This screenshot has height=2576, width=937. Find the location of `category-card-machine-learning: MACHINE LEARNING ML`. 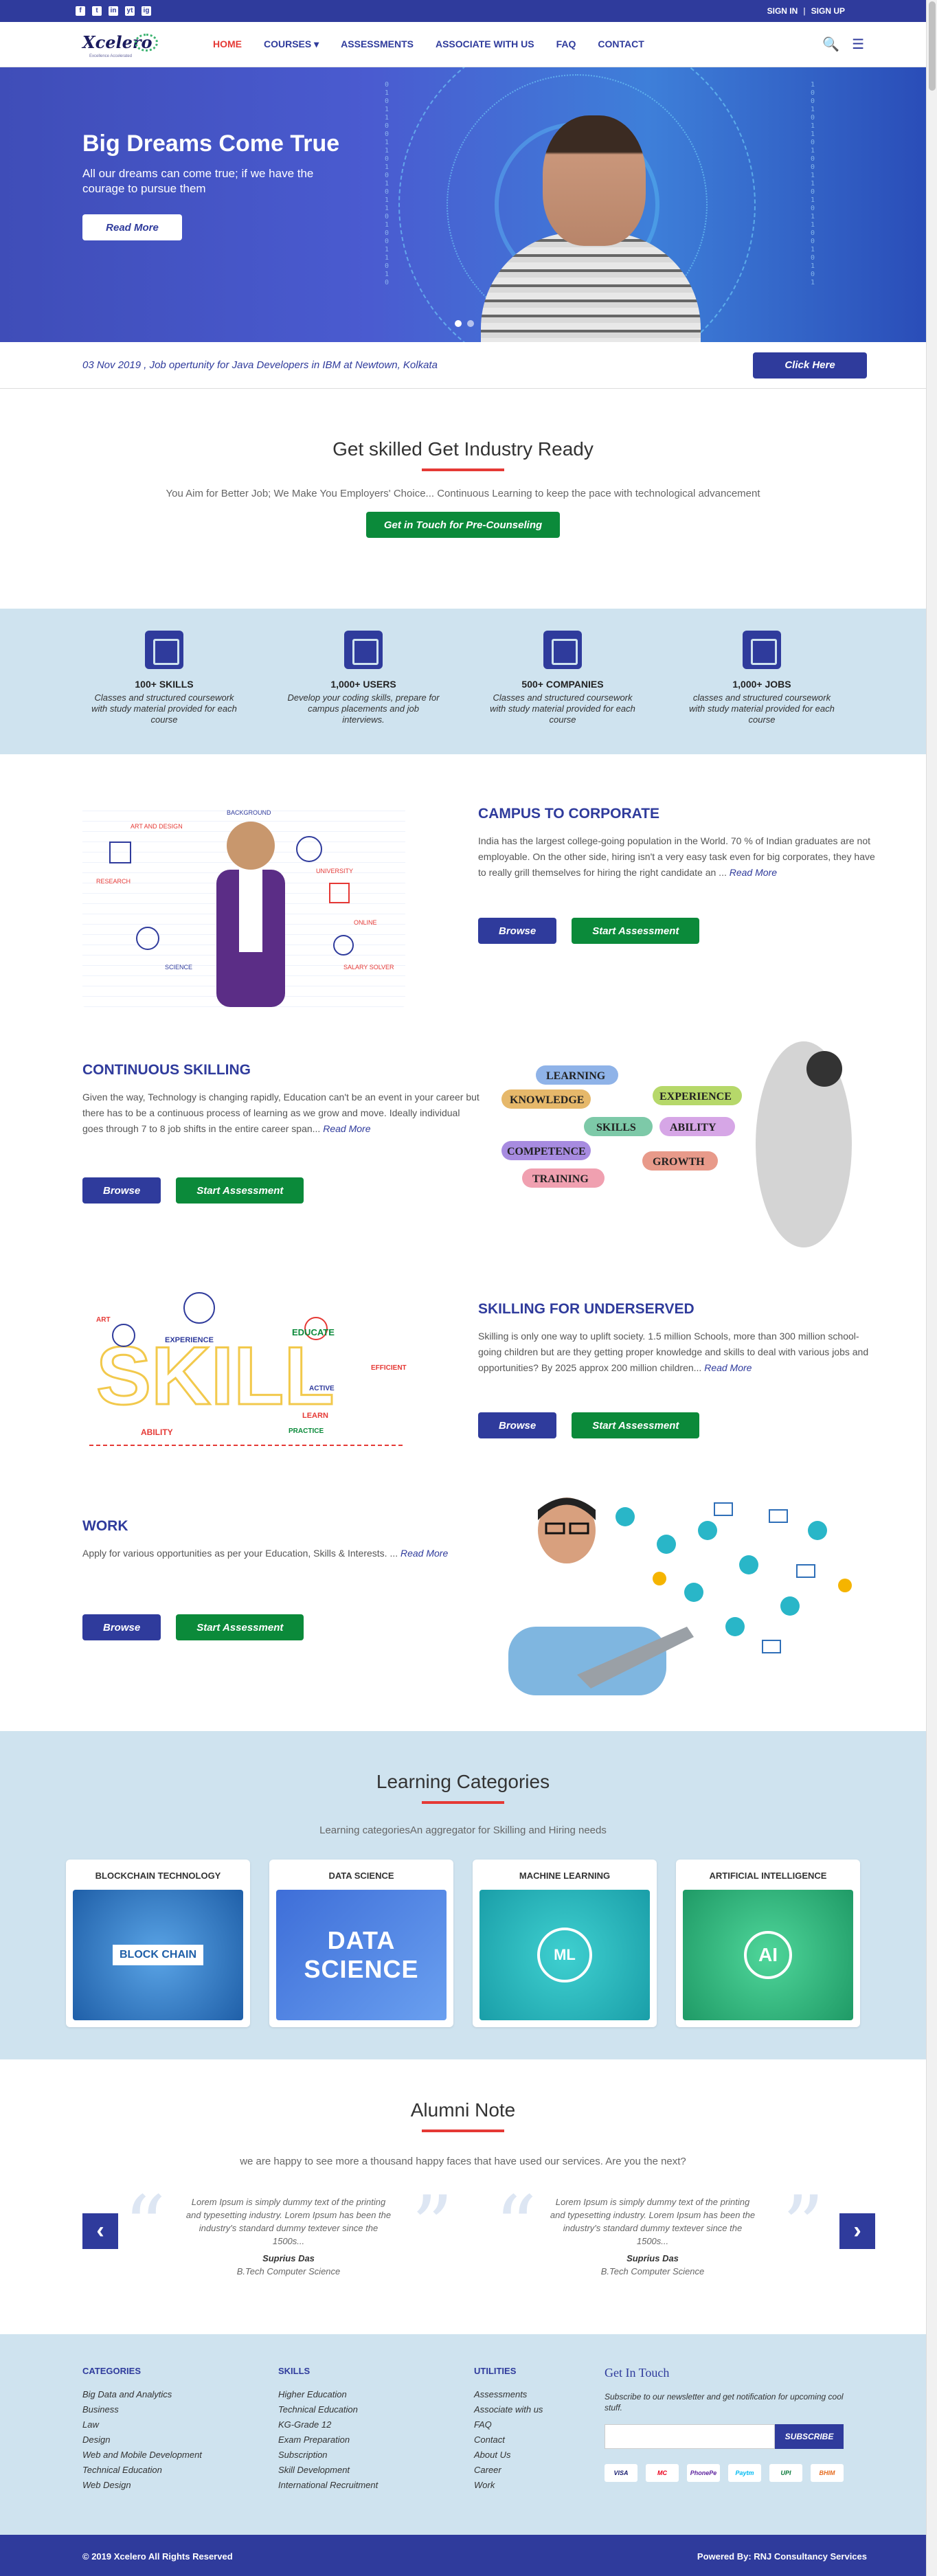

category-card-machine-learning: MACHINE LEARNING ML is located at coordinates (565, 1943).